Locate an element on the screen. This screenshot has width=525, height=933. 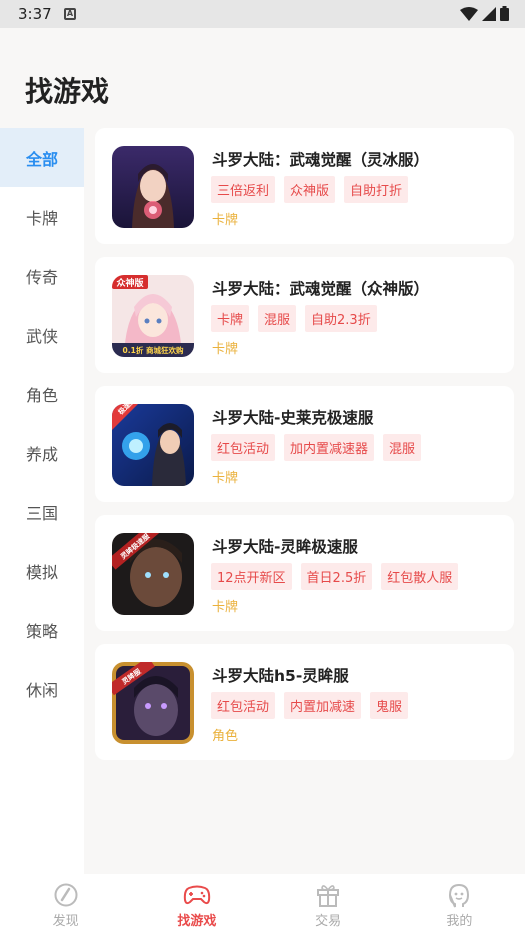
tag-list: 红包活动 加内置减速器 混服 is located at coordinates (316, 447).